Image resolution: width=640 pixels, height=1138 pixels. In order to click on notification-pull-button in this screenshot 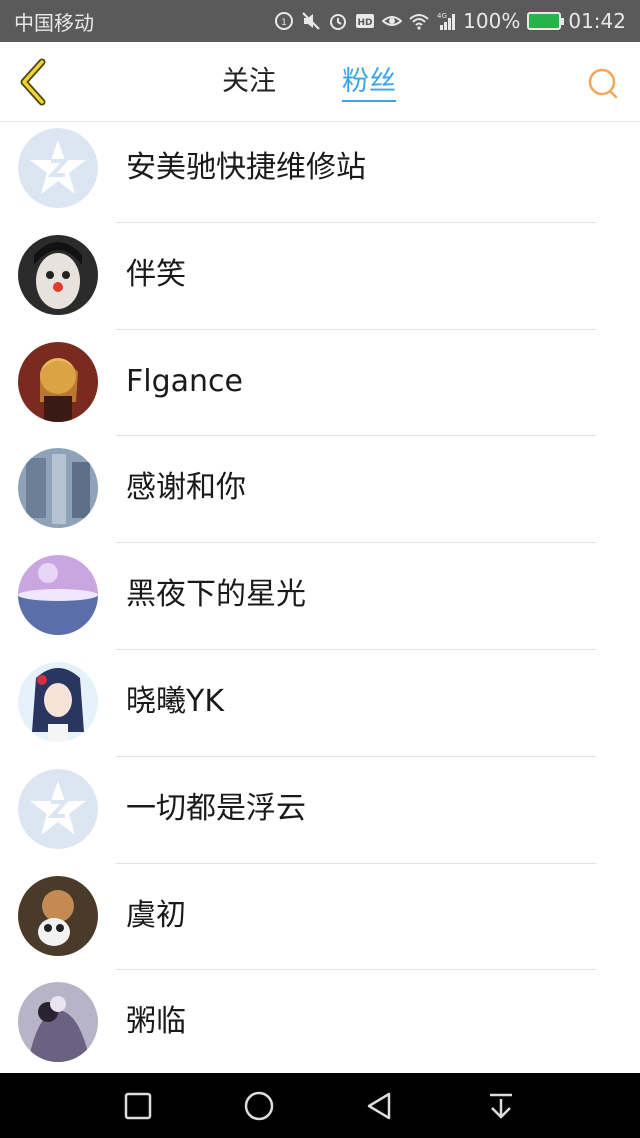, I will do `click(501, 1106)`.